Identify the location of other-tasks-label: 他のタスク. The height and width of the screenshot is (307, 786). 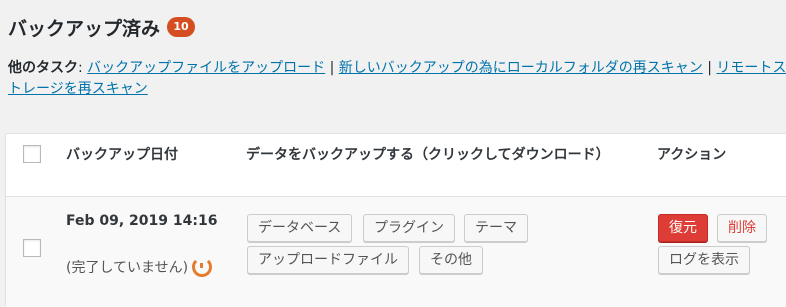
(43, 68).